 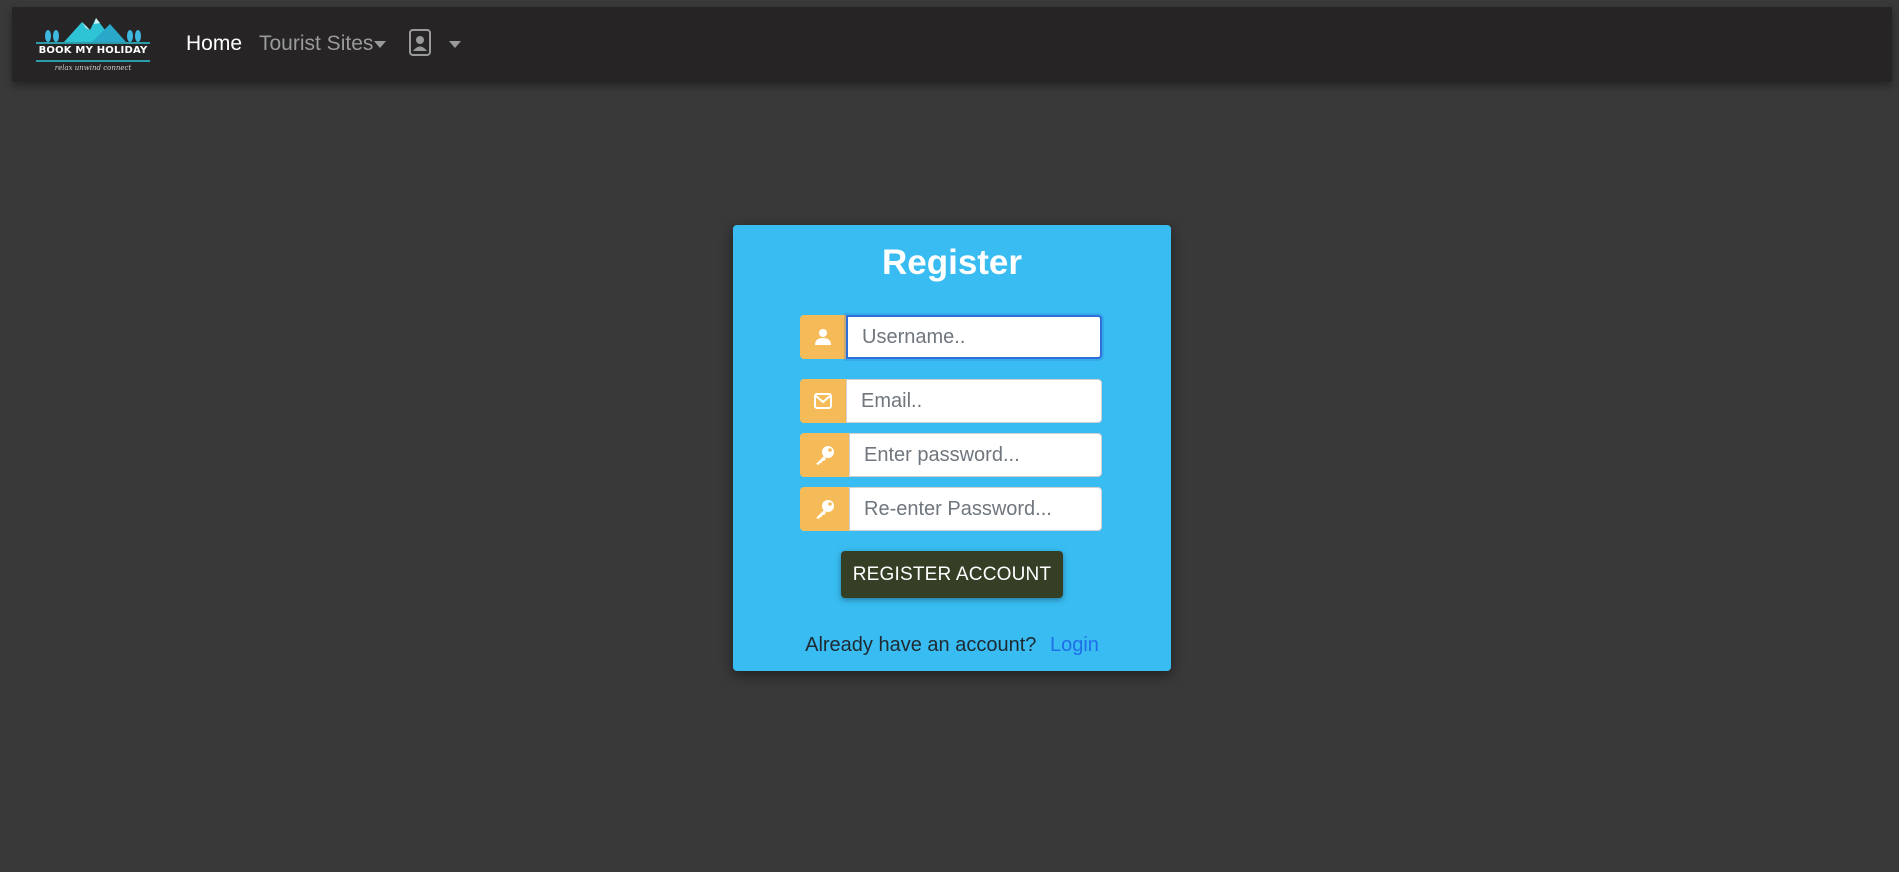 I want to click on password-group, so click(x=951, y=455).